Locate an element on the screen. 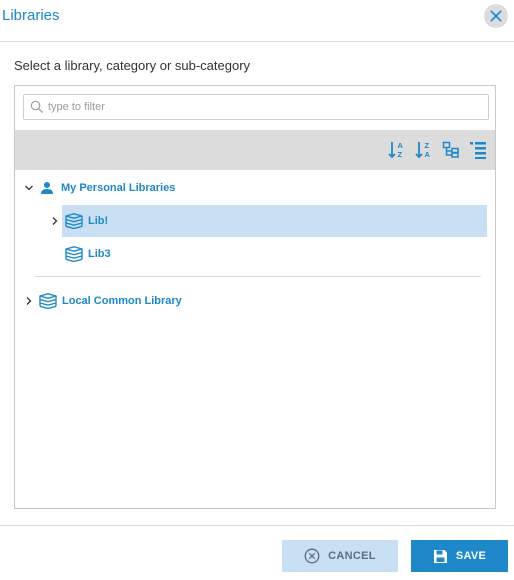  list-view-icon is located at coordinates (478, 150).